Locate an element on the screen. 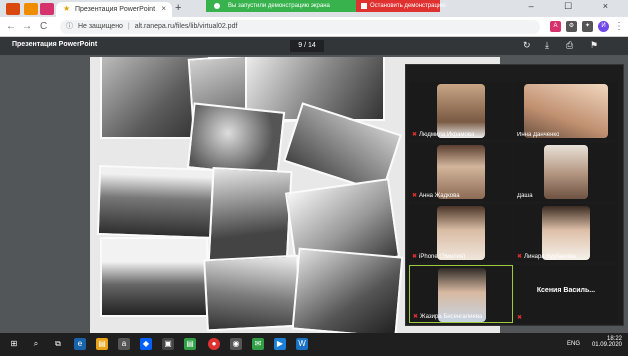 This screenshot has width=628, height=356. clock-date: 01.09.2020 is located at coordinates (606, 345).